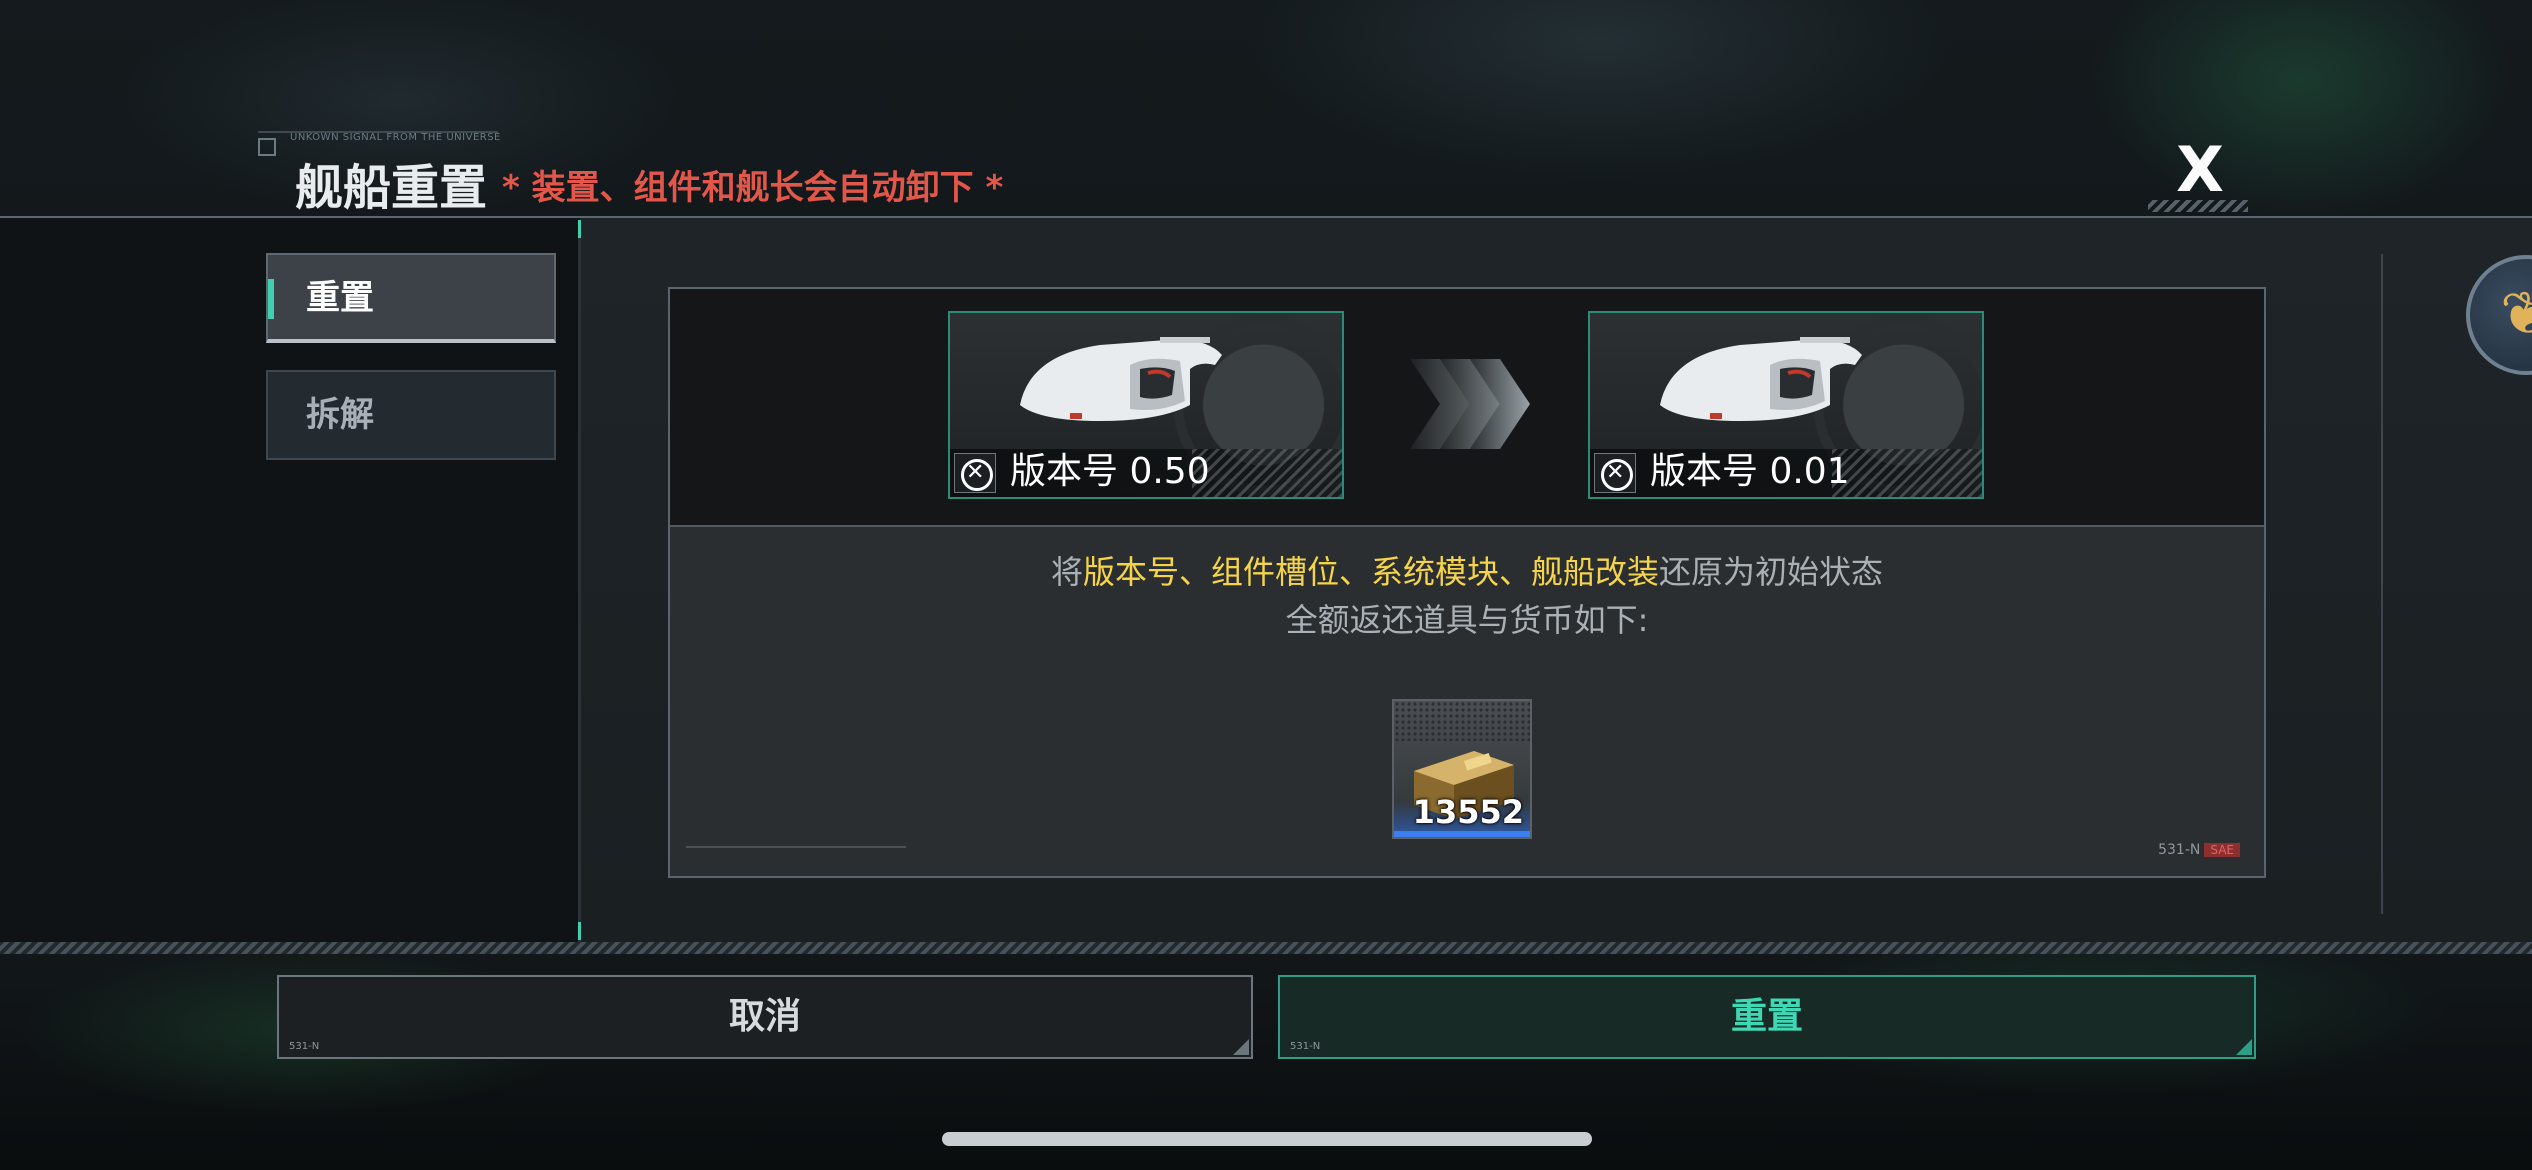 This screenshot has width=2532, height=1170. Describe the element at coordinates (579, 931) in the screenshot. I see `sidebar-accent-bottom` at that location.